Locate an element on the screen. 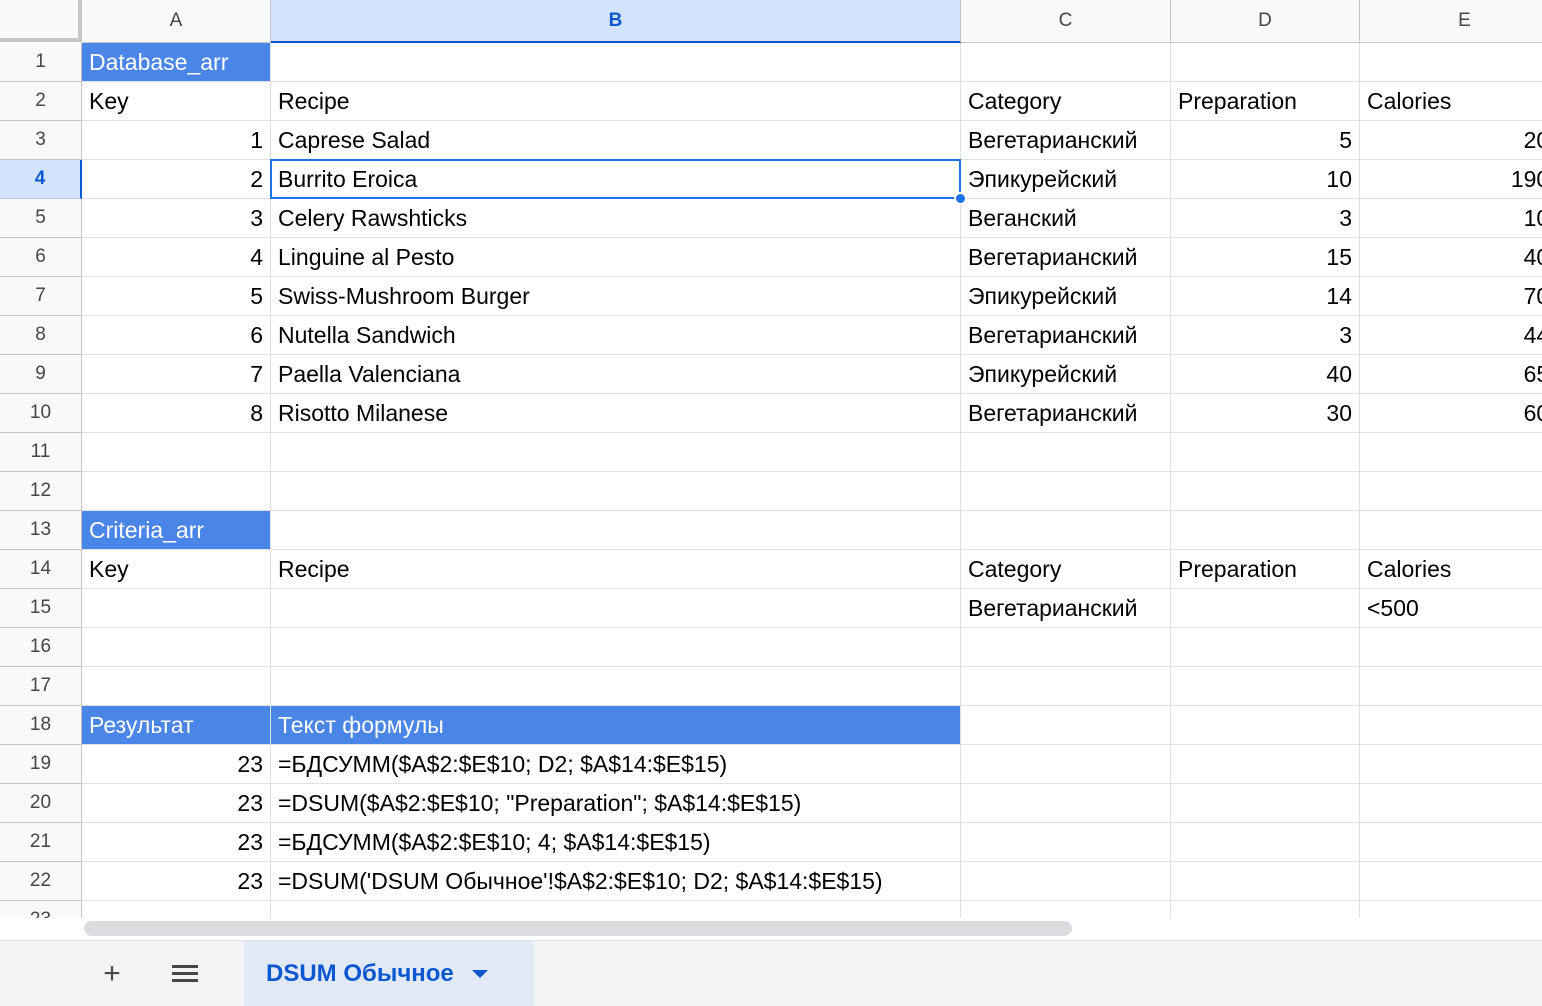 The height and width of the screenshot is (1006, 1542). cell-c10: Вегетарианский is located at coordinates (1066, 413).